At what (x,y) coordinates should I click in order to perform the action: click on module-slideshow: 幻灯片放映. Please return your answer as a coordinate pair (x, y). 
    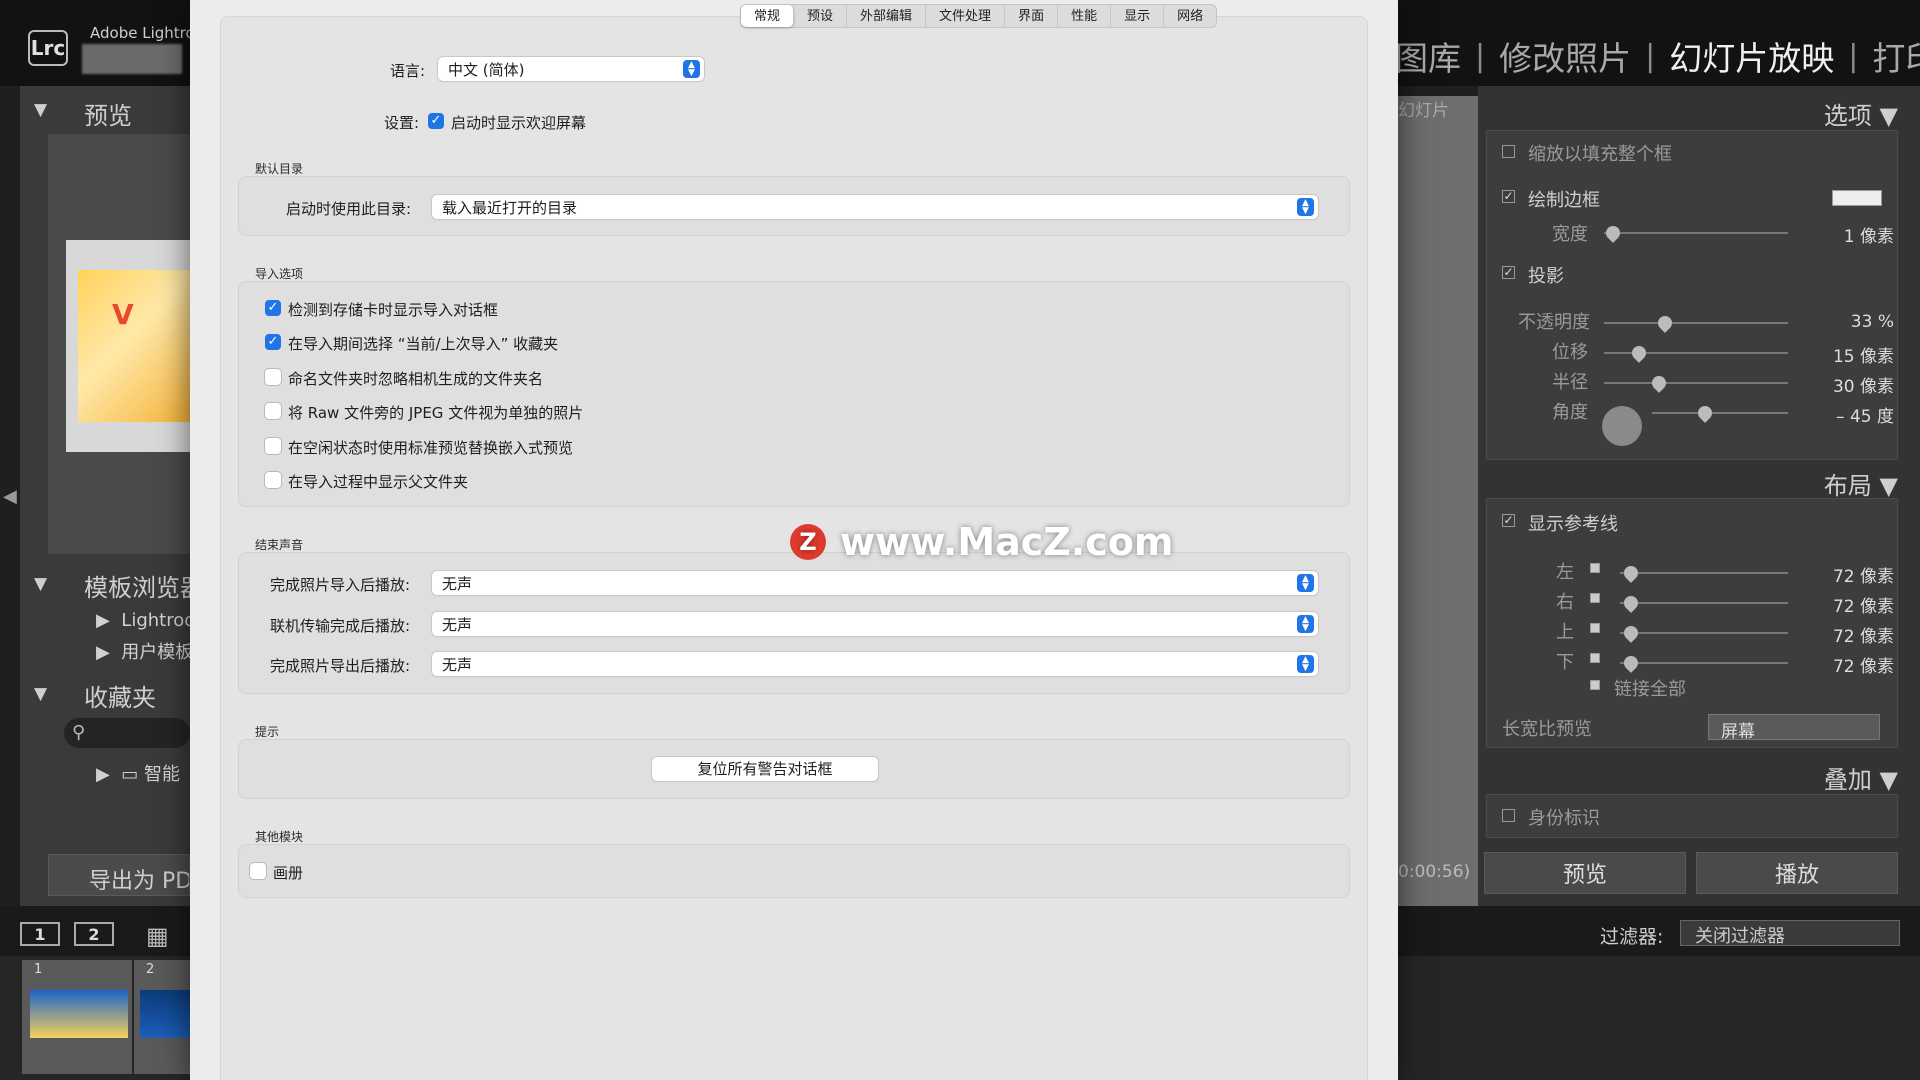
    Looking at the image, I should click on (1751, 56).